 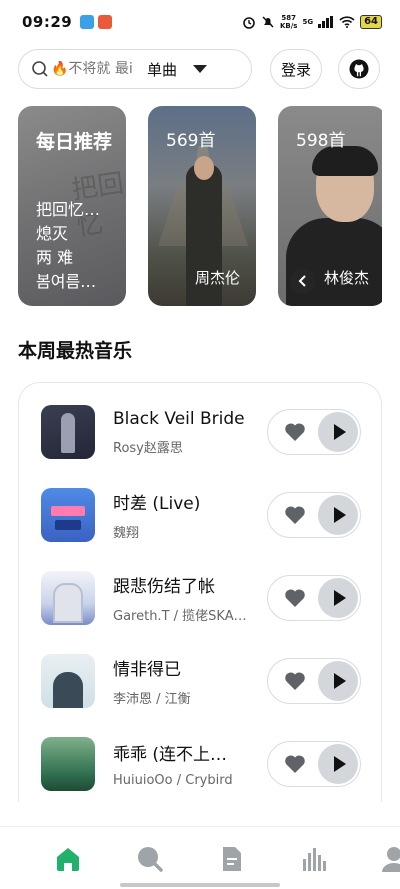 What do you see at coordinates (288, 22) in the screenshot?
I see `net-speed: 587 KB/s` at bounding box center [288, 22].